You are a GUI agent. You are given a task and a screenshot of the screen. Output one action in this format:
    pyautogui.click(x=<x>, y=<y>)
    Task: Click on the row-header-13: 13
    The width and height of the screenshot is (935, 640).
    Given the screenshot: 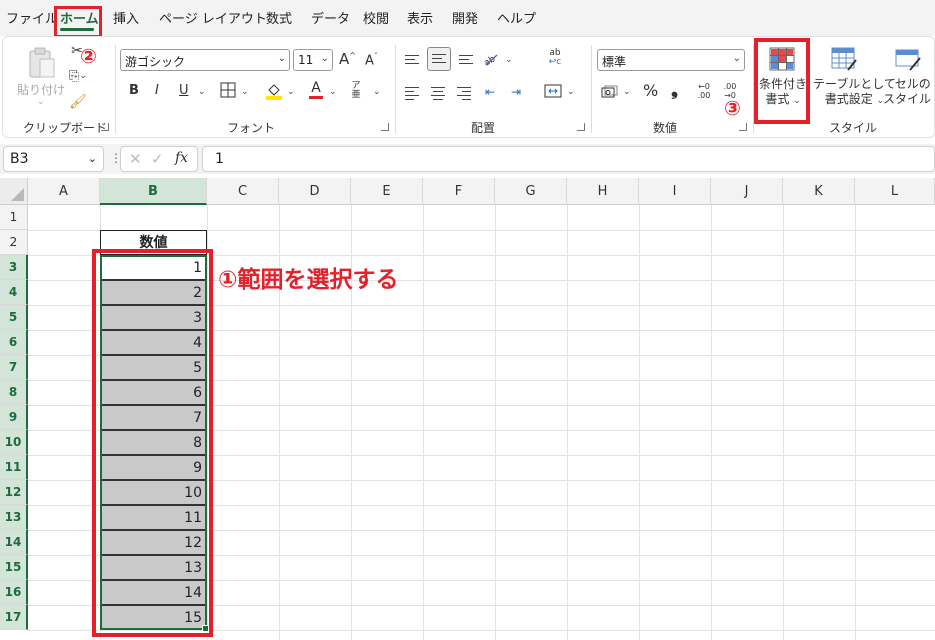 What is the action you would take?
    pyautogui.click(x=14, y=517)
    